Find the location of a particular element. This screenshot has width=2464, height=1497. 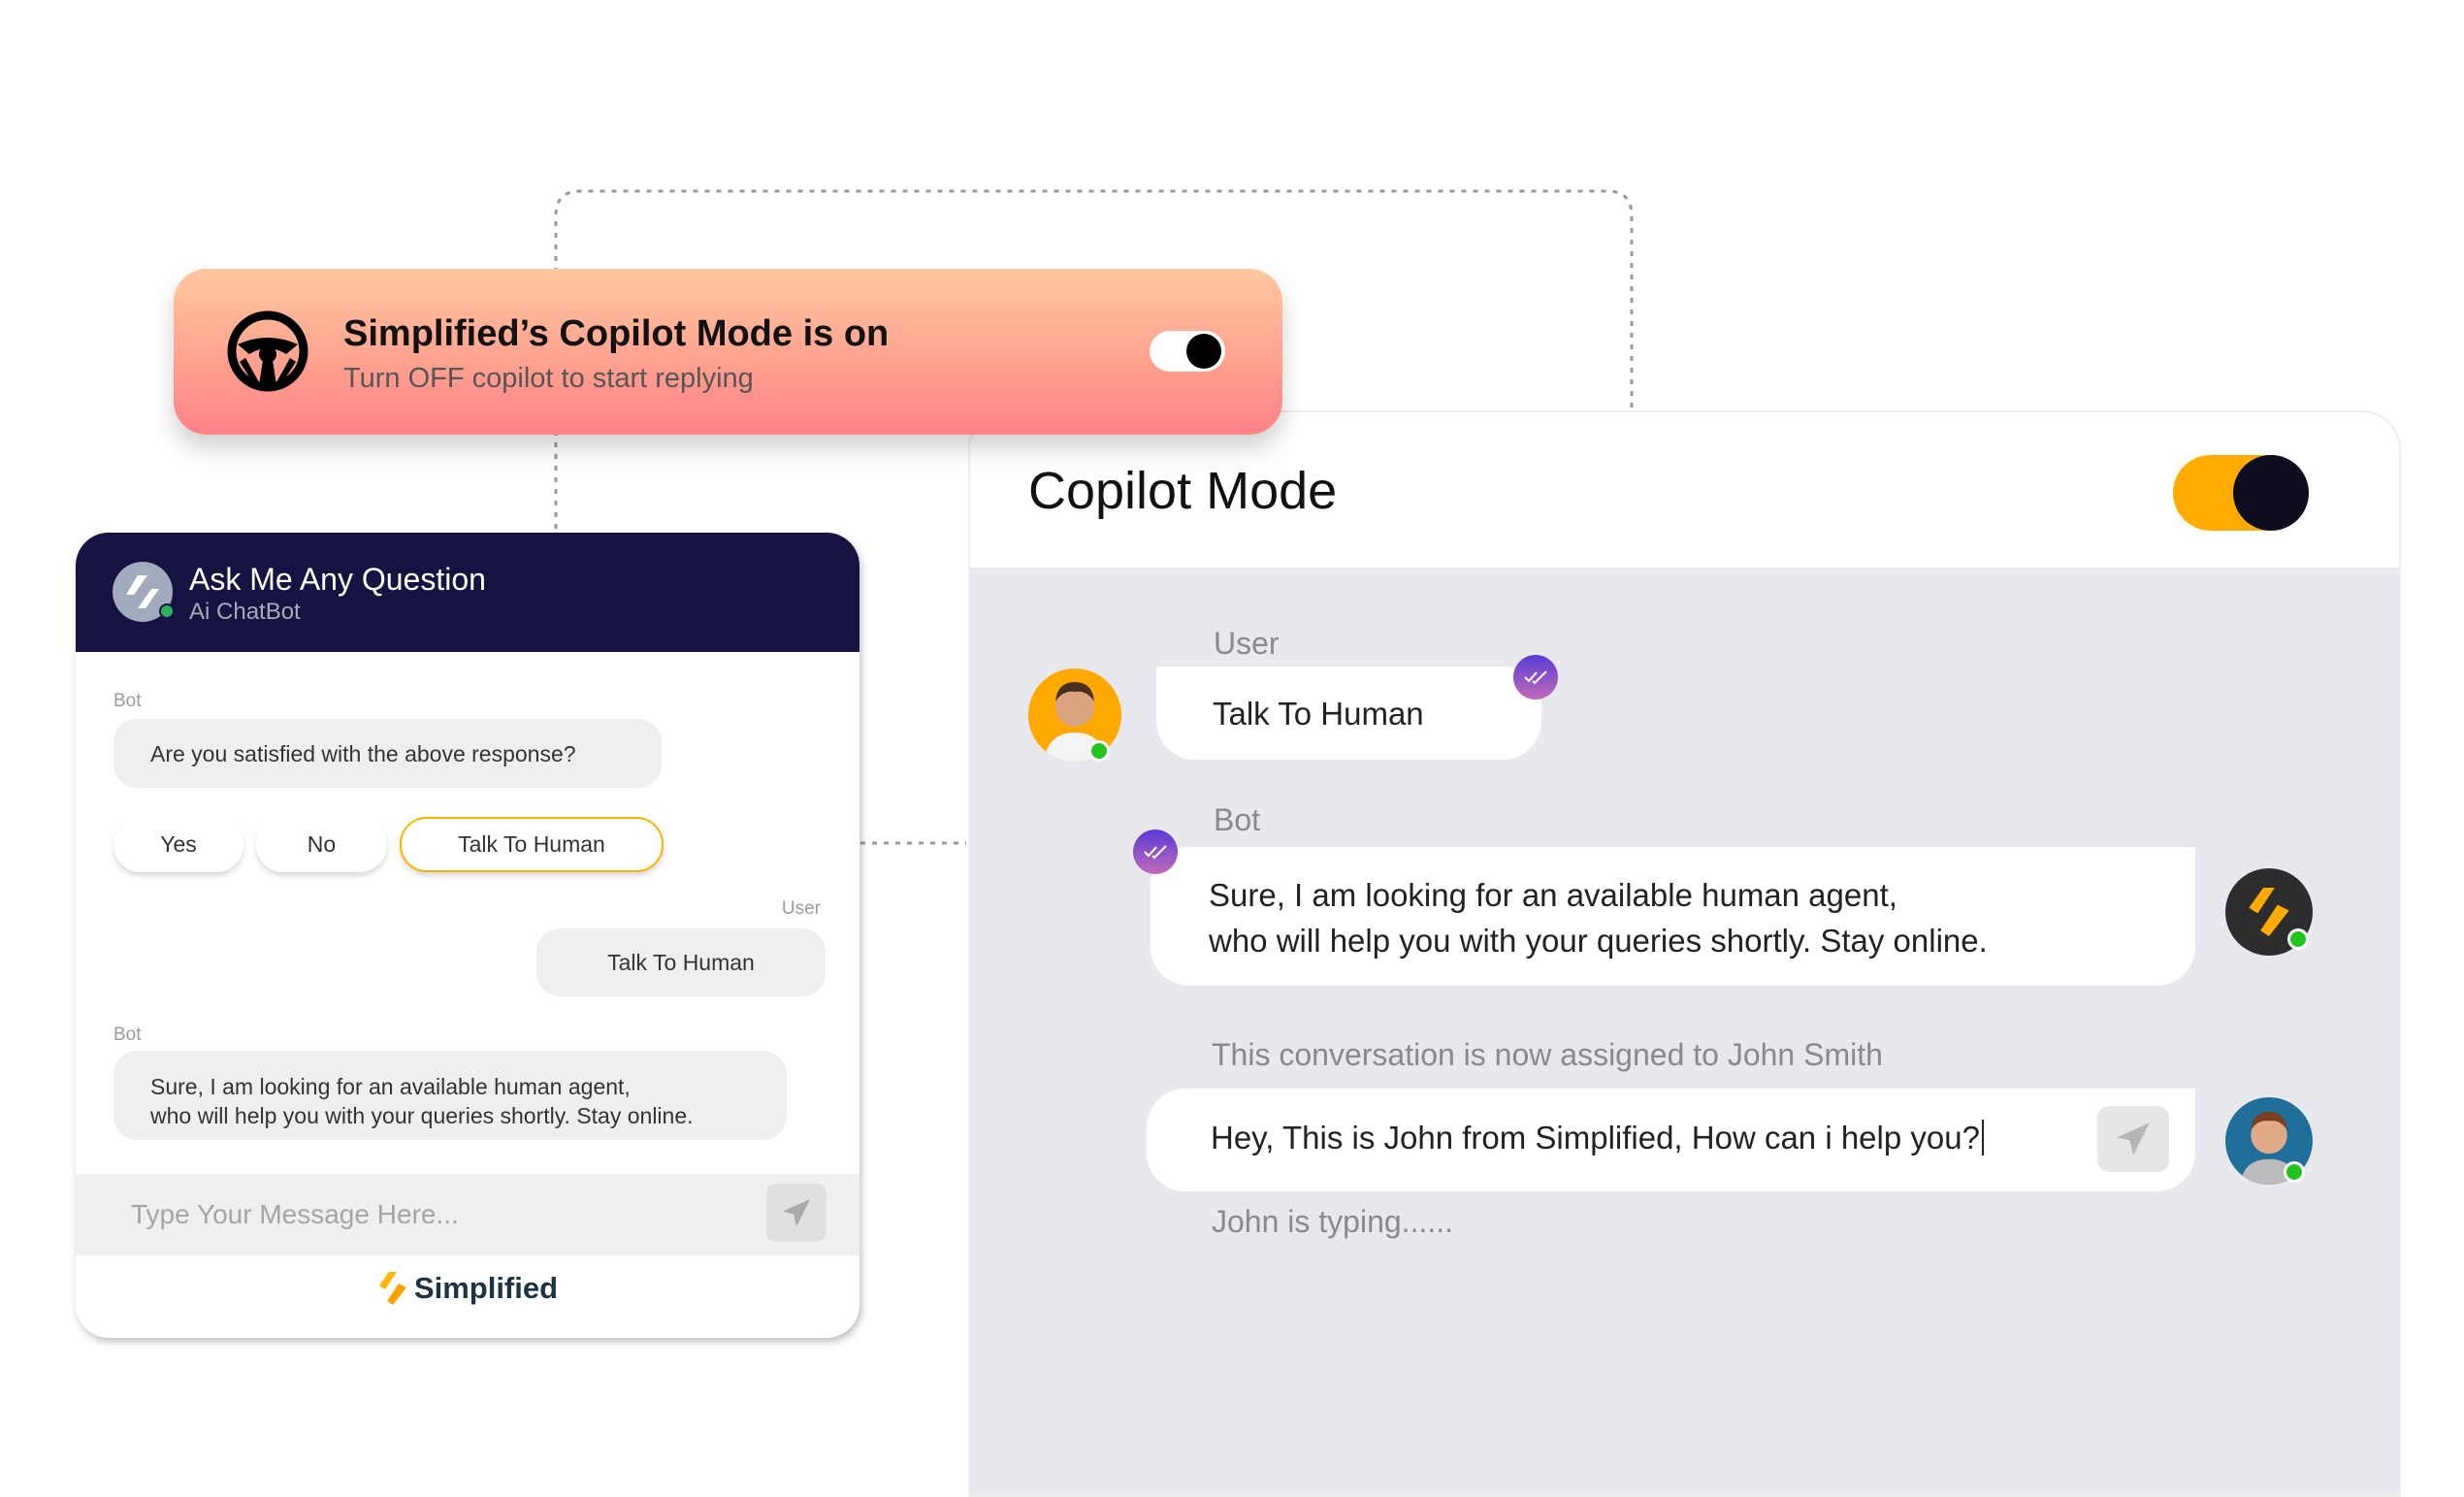

steering-wheel-icon is located at coordinates (268, 351).